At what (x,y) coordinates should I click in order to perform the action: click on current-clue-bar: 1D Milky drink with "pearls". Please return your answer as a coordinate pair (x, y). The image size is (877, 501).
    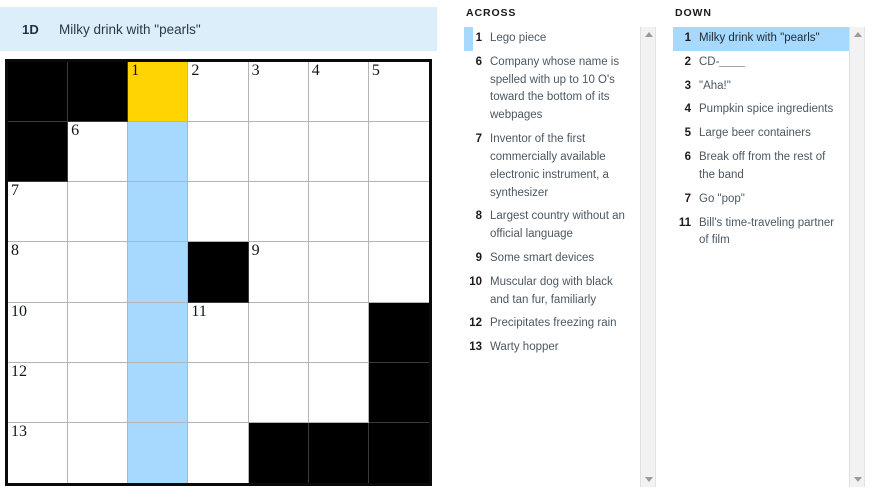
    Looking at the image, I should click on (218, 29).